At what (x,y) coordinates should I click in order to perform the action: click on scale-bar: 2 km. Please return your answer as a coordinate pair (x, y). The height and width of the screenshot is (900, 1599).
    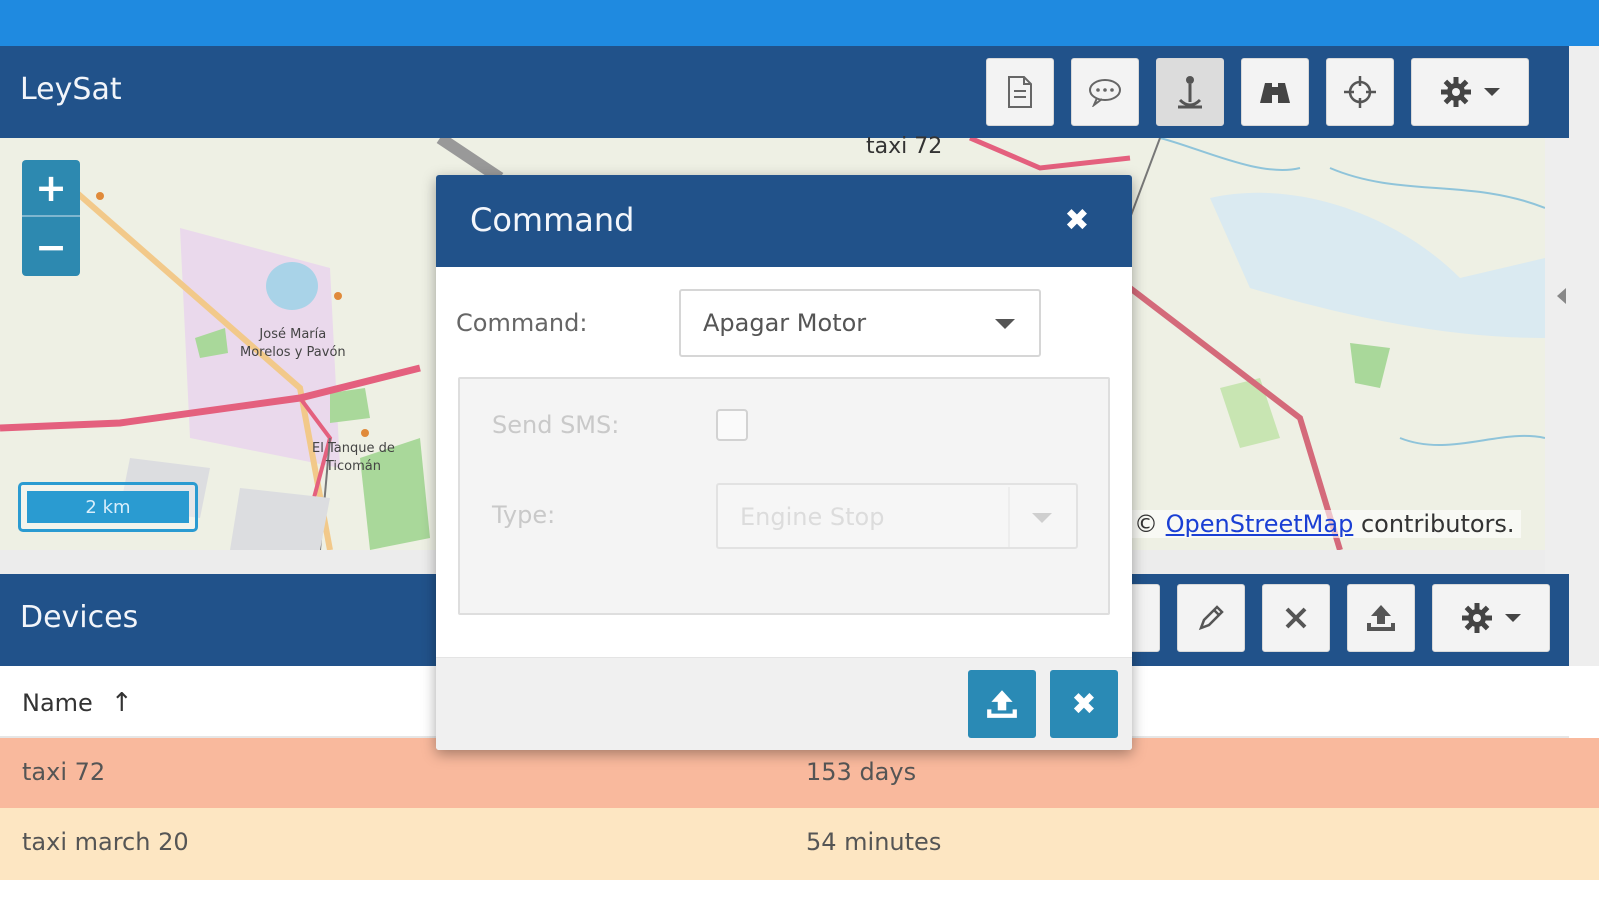
    Looking at the image, I should click on (108, 507).